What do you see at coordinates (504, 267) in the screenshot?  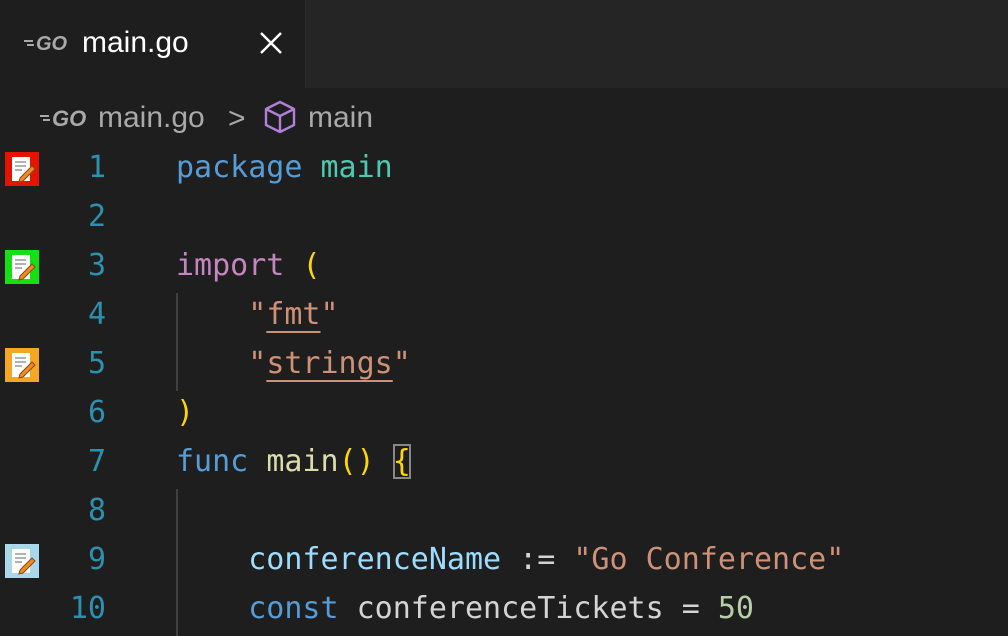 I see `code-line: 3 import (` at bounding box center [504, 267].